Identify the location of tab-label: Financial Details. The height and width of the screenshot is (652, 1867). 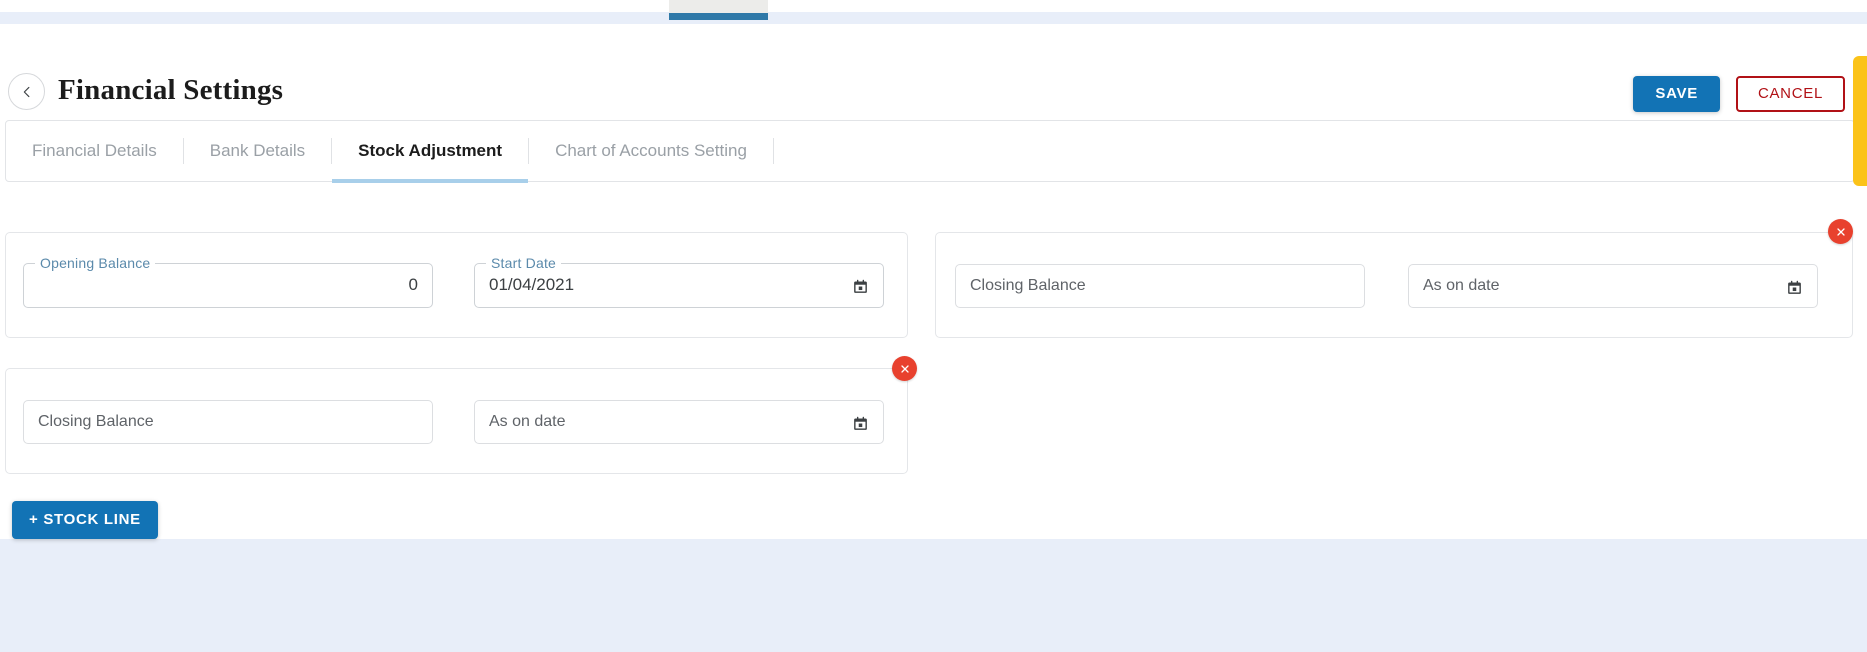
(94, 150).